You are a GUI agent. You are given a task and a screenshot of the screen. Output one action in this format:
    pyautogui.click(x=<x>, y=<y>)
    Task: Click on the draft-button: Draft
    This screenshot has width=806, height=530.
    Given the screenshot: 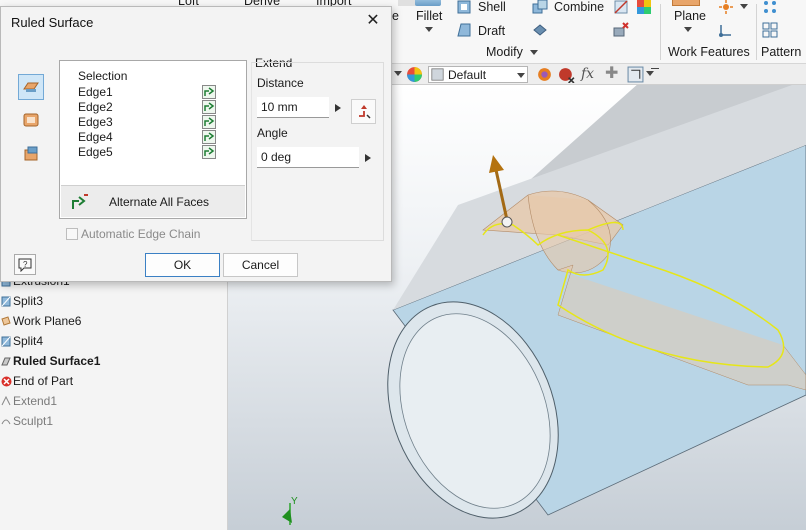 What is the action you would take?
    pyautogui.click(x=491, y=31)
    